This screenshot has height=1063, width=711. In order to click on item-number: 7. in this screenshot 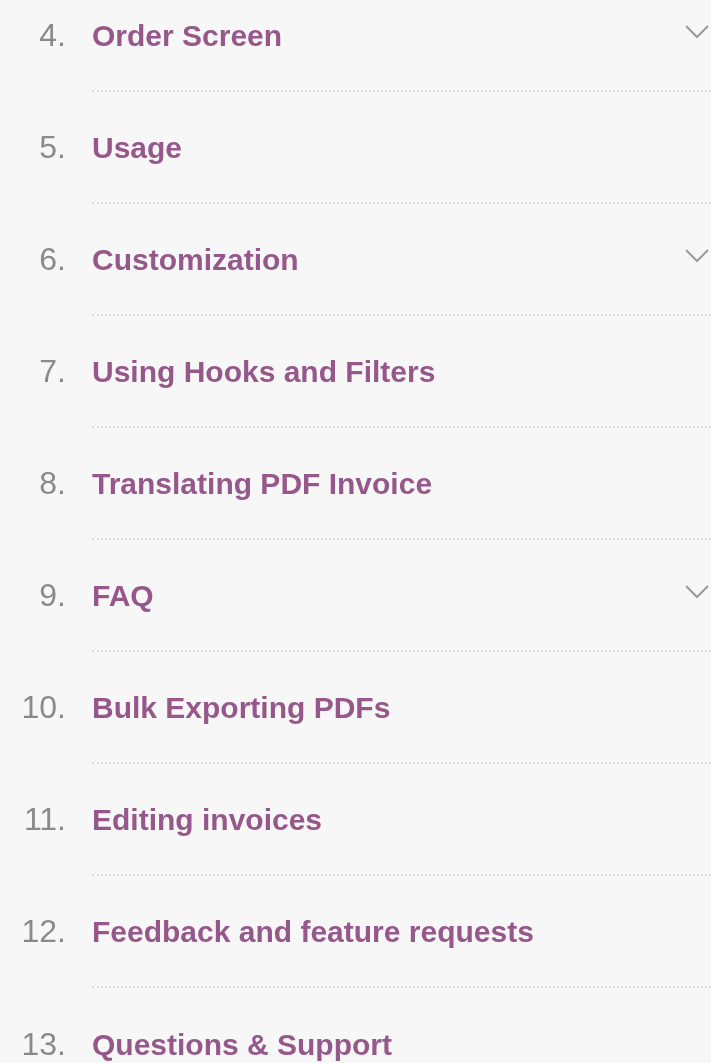, I will do `click(52, 371)`.